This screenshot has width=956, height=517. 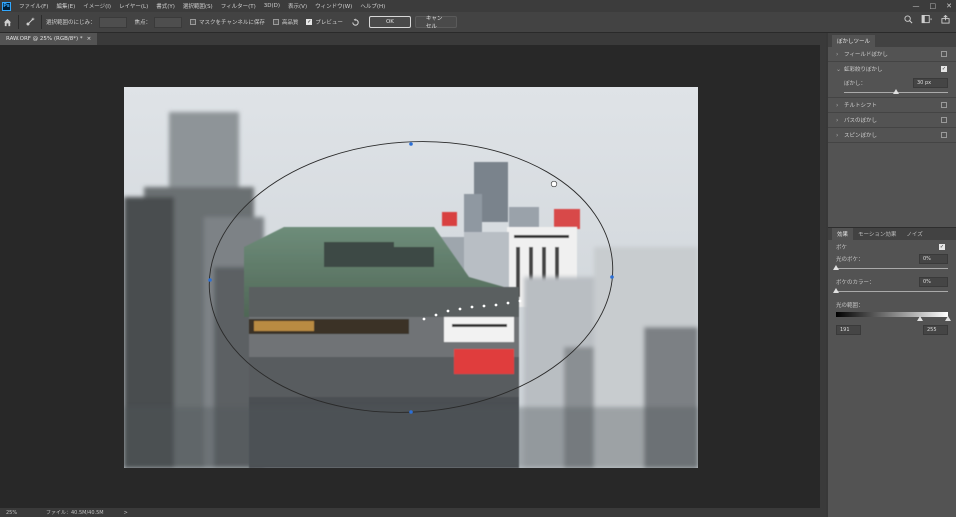 I want to click on options-right-icons, so click(x=927, y=20).